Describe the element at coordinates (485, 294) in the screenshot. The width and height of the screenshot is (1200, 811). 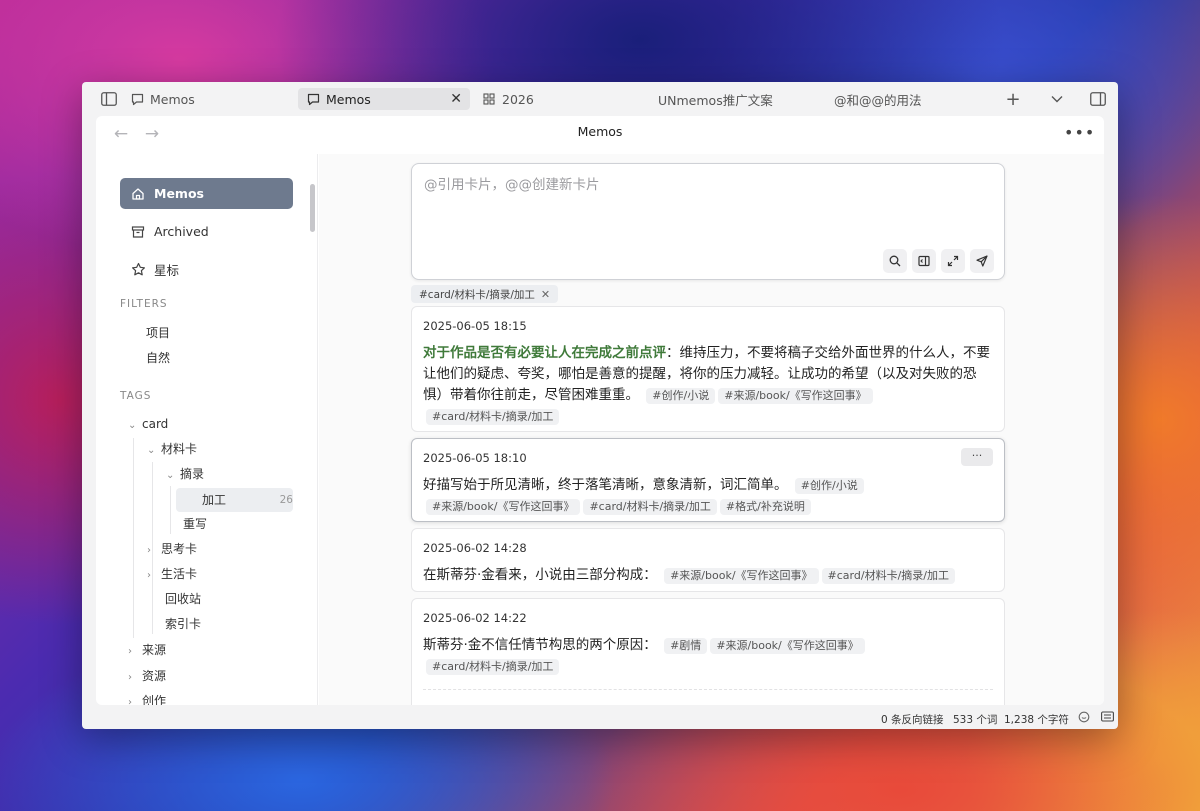
I see `active-tag-filter: #card/材料卡/摘录/加工 ✕` at that location.